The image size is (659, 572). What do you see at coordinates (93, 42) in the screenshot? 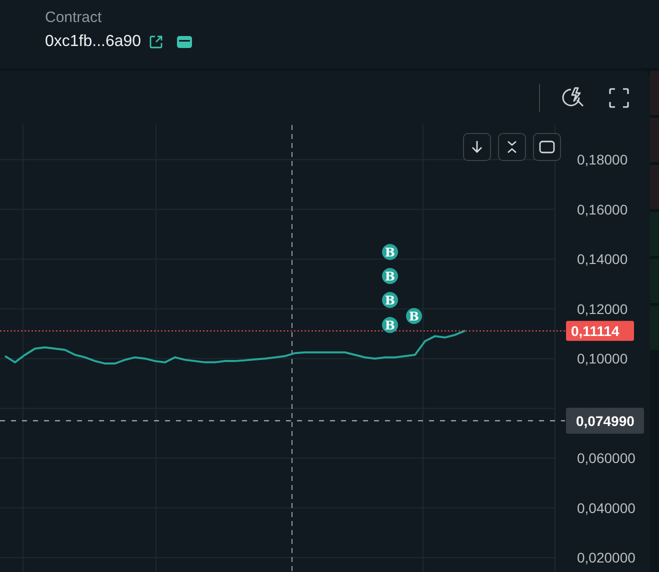
I see `contract-address: 0xc1fb...6a90` at bounding box center [93, 42].